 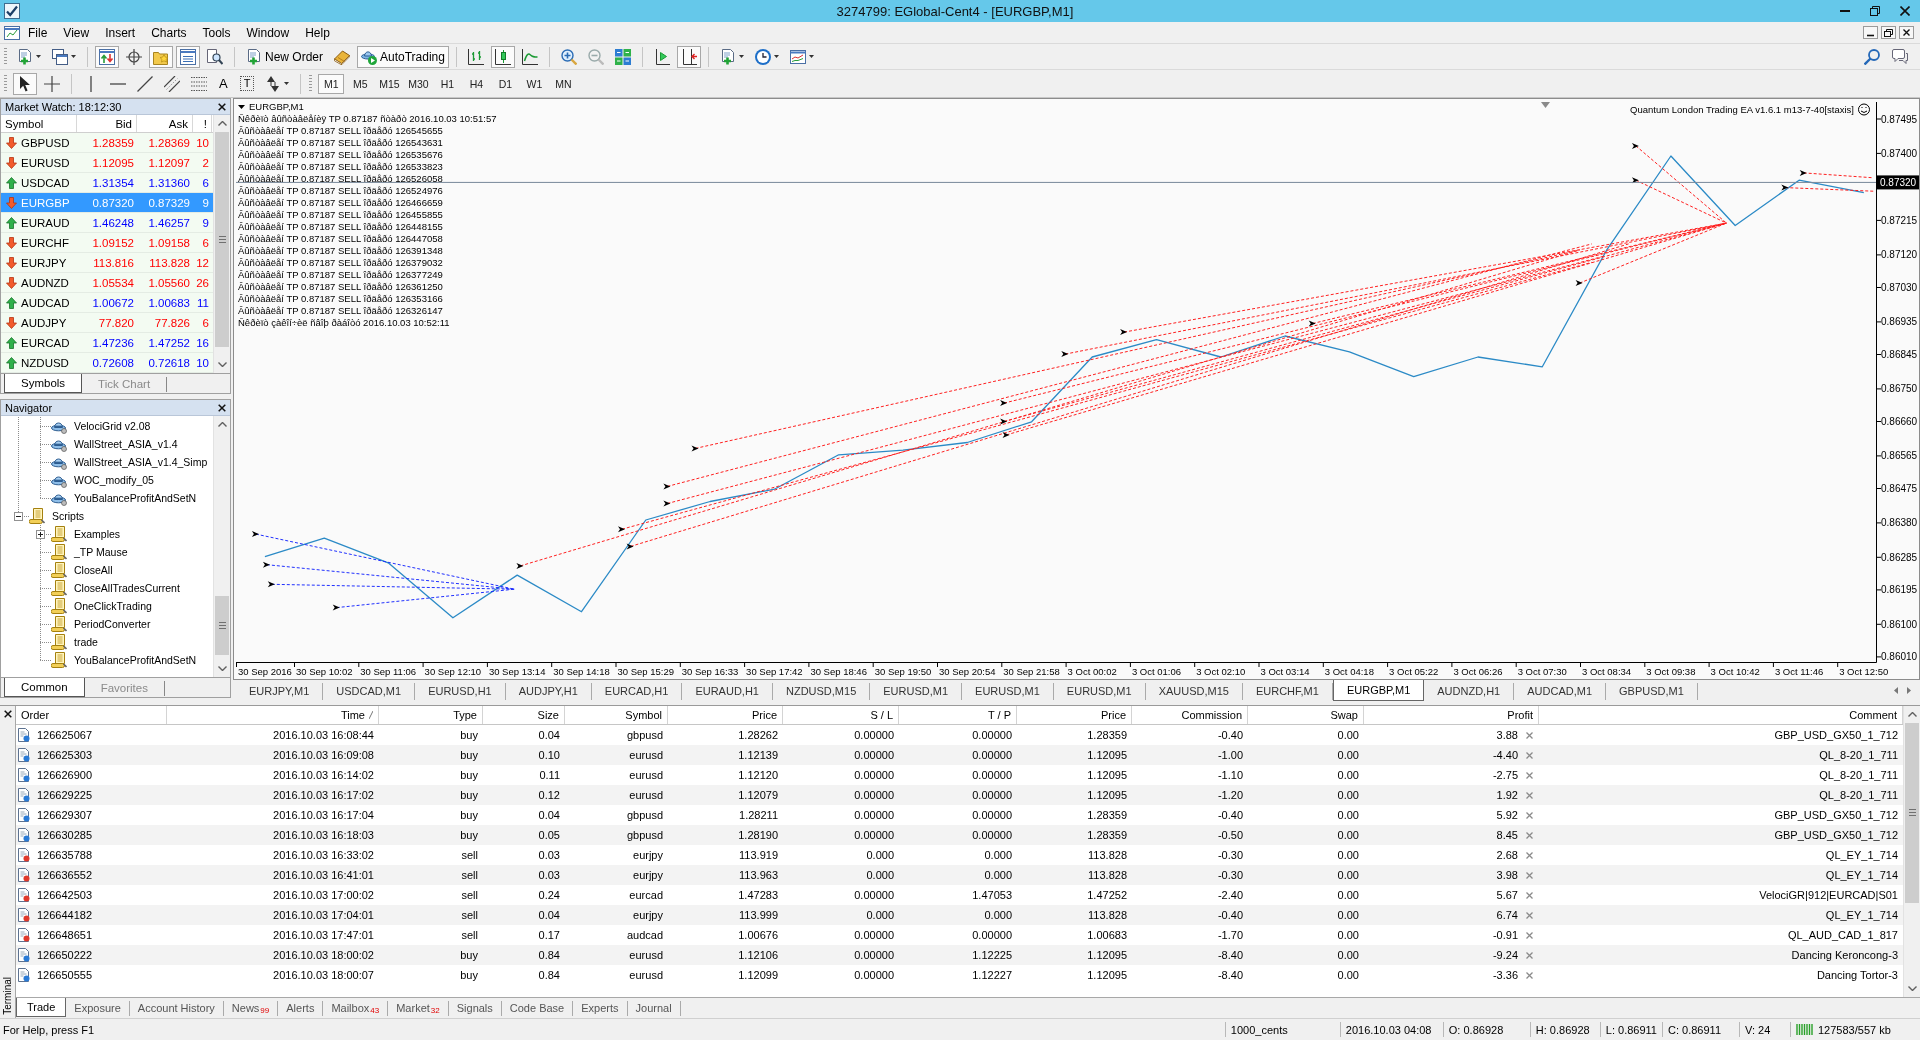 I want to click on column-header: Time, so click(x=273, y=715).